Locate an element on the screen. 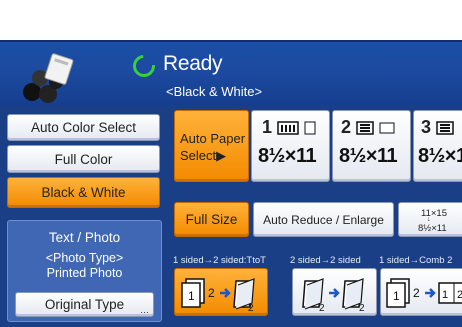  full-color-button: Full Color is located at coordinates (83, 159).